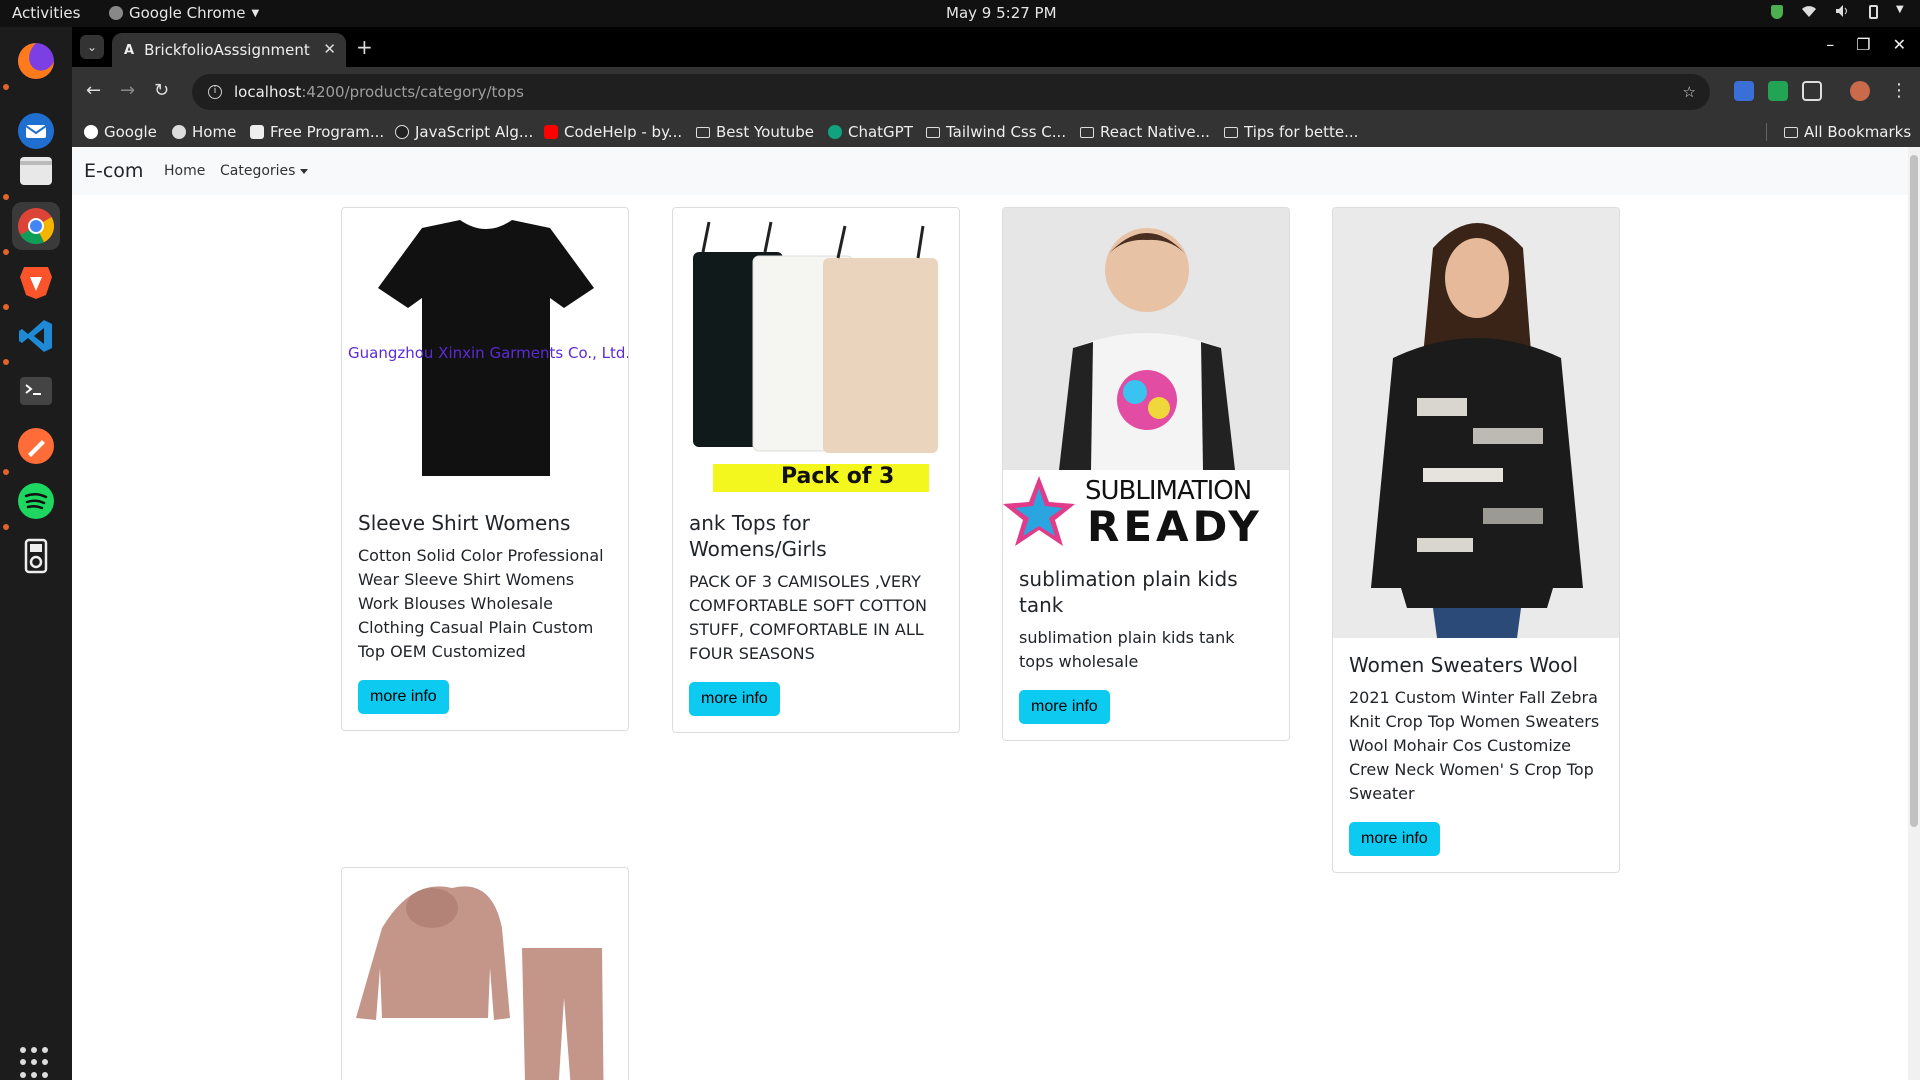 Image resolution: width=1920 pixels, height=1080 pixels. Describe the element at coordinates (1766, 132) in the screenshot. I see `bookmarks-divider` at that location.